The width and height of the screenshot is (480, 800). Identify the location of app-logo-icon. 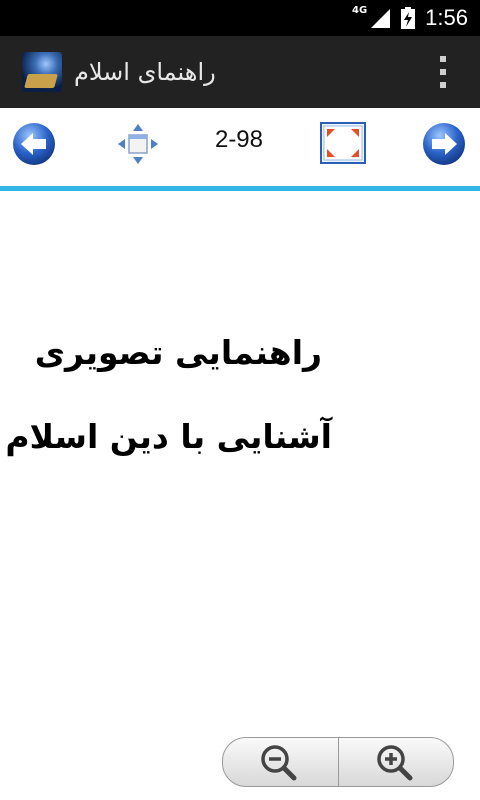
(42, 72).